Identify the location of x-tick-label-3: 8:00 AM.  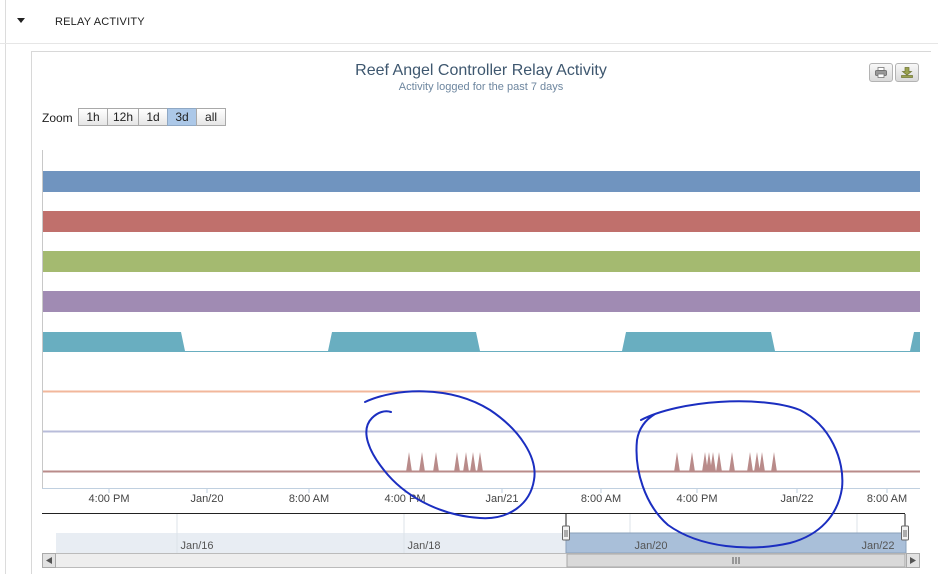
(309, 499).